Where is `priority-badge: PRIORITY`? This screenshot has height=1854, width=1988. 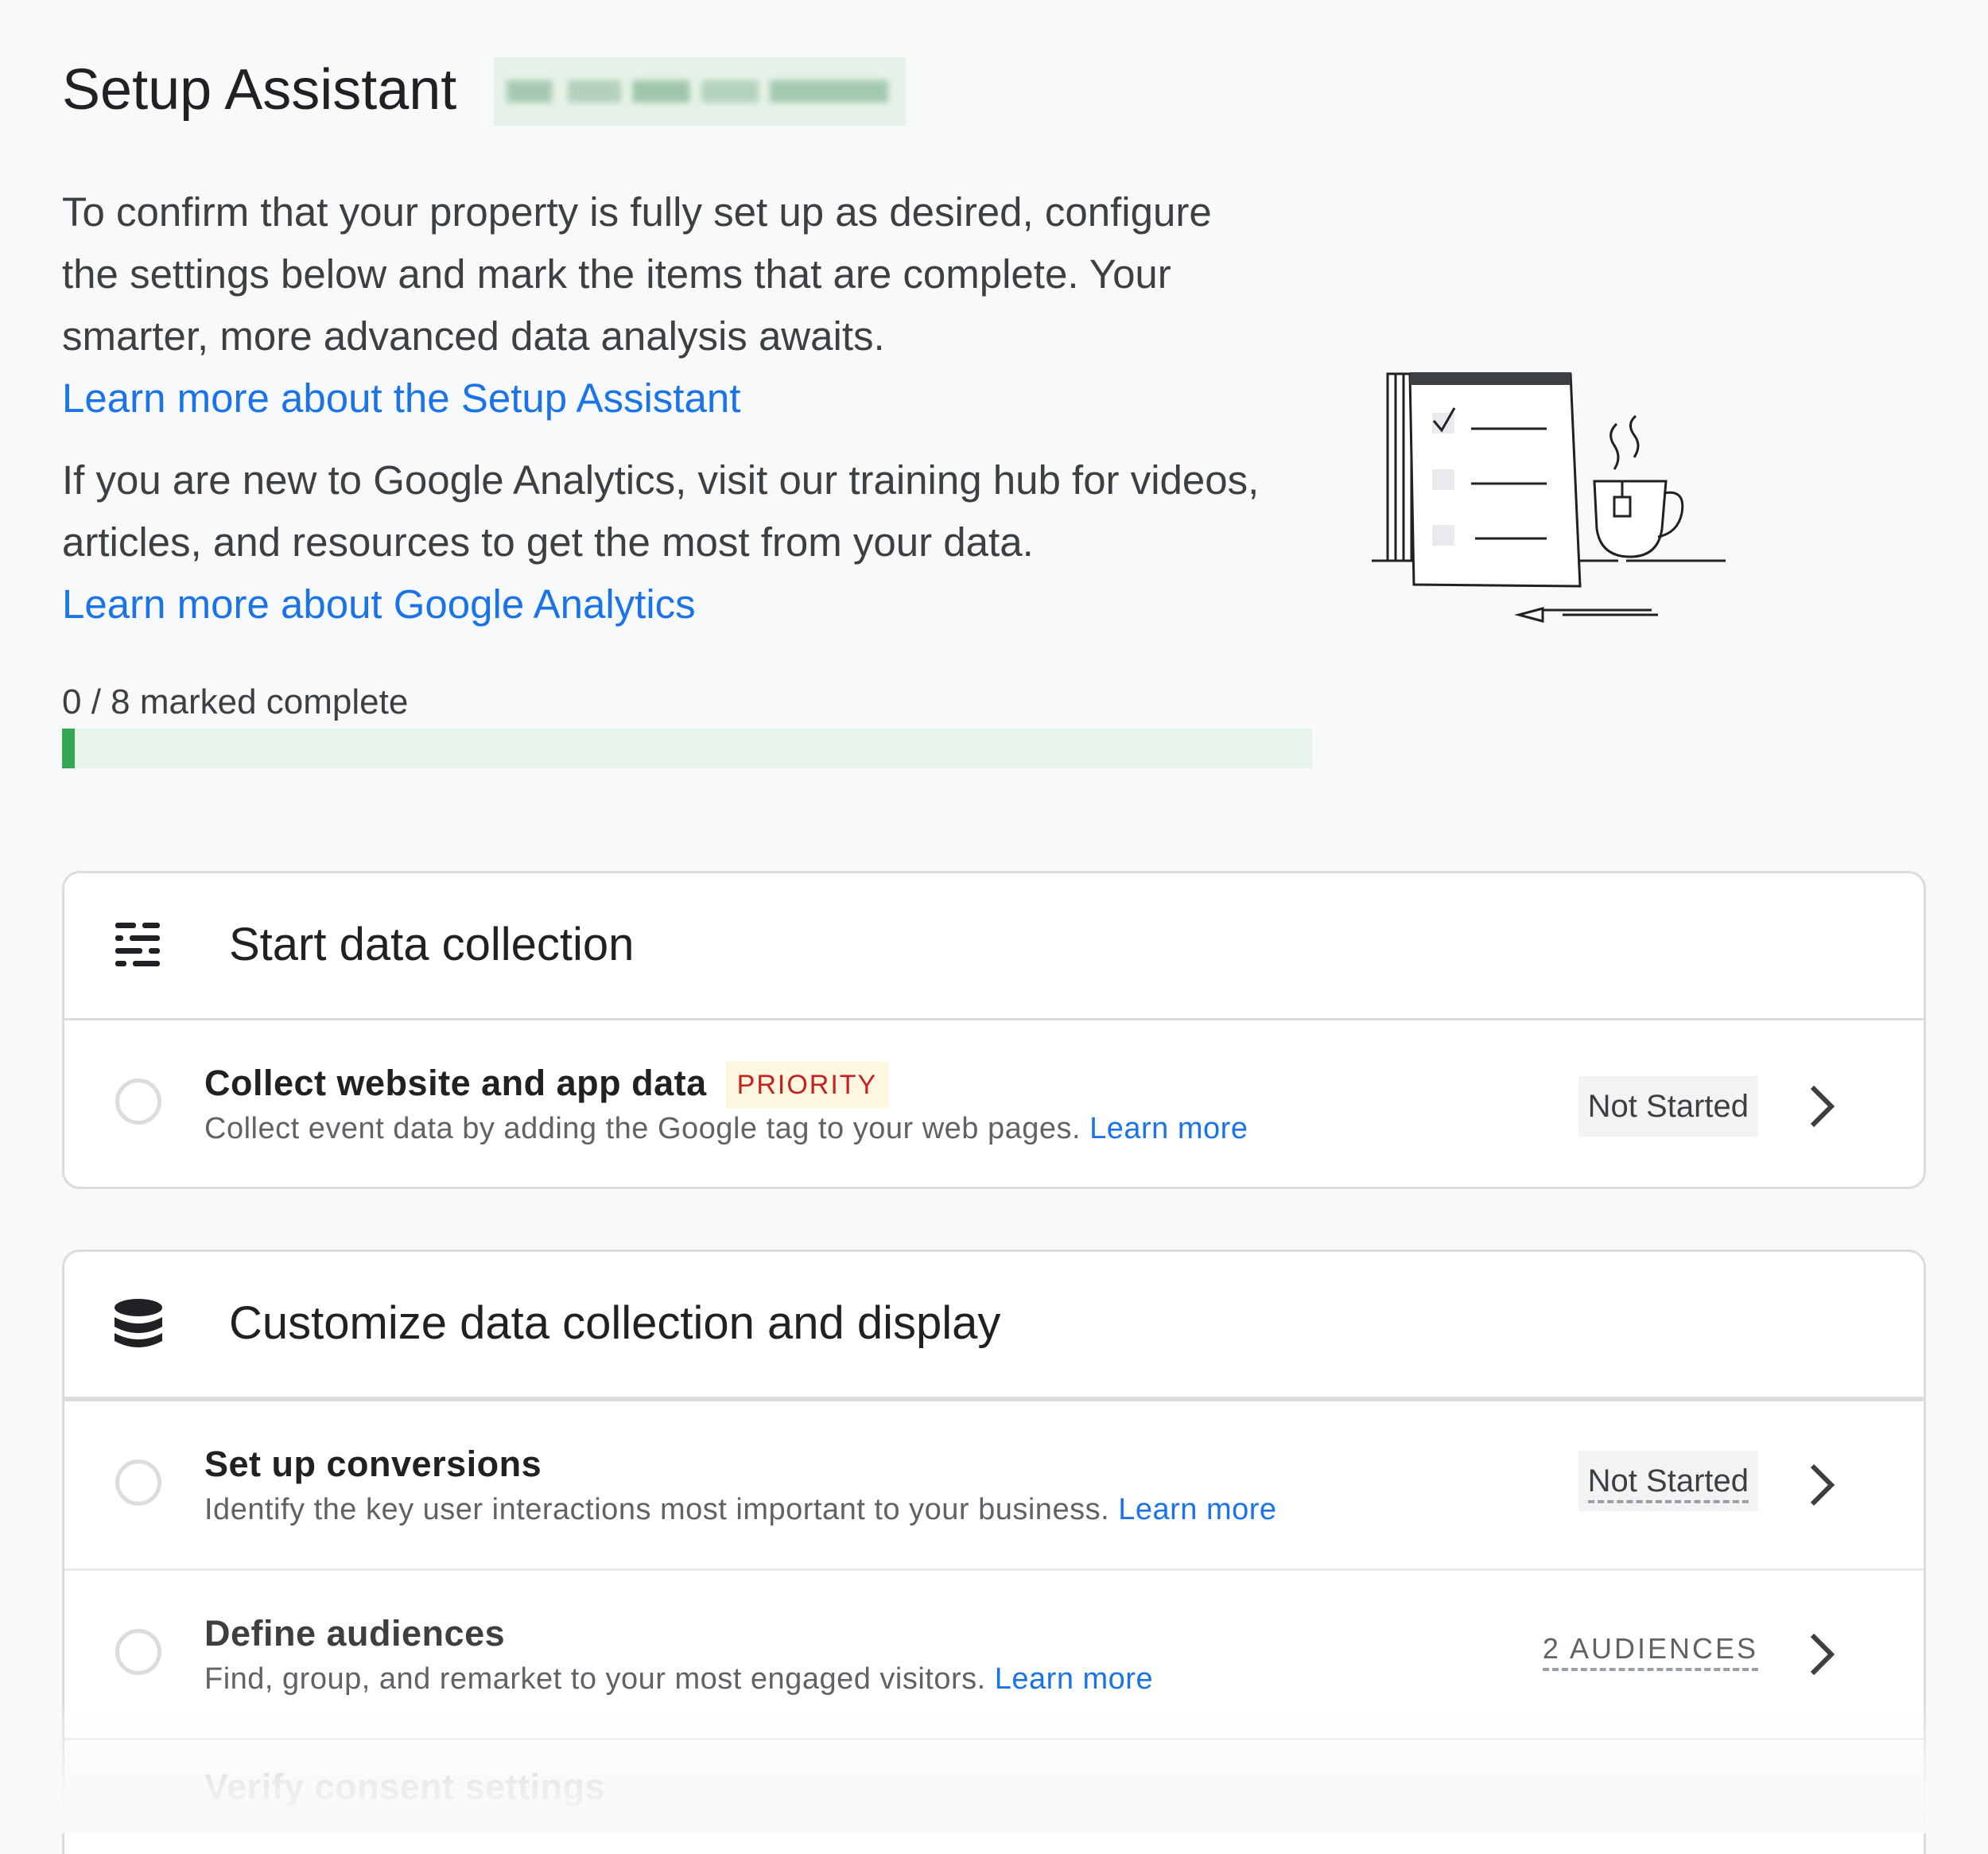 priority-badge: PRIORITY is located at coordinates (807, 1085).